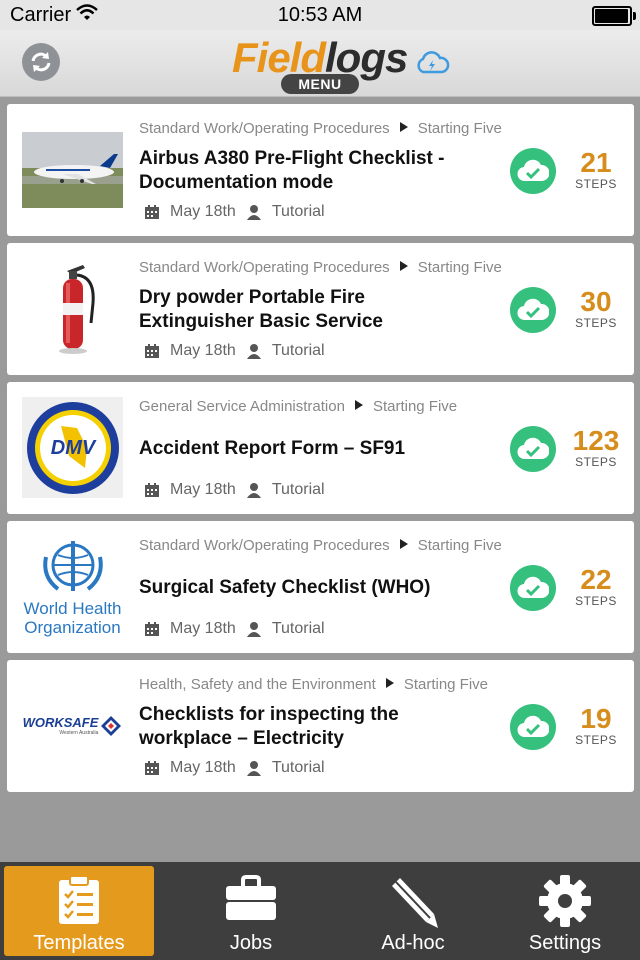  I want to click on tab-ad-hoc: Ad-hoc, so click(413, 911).